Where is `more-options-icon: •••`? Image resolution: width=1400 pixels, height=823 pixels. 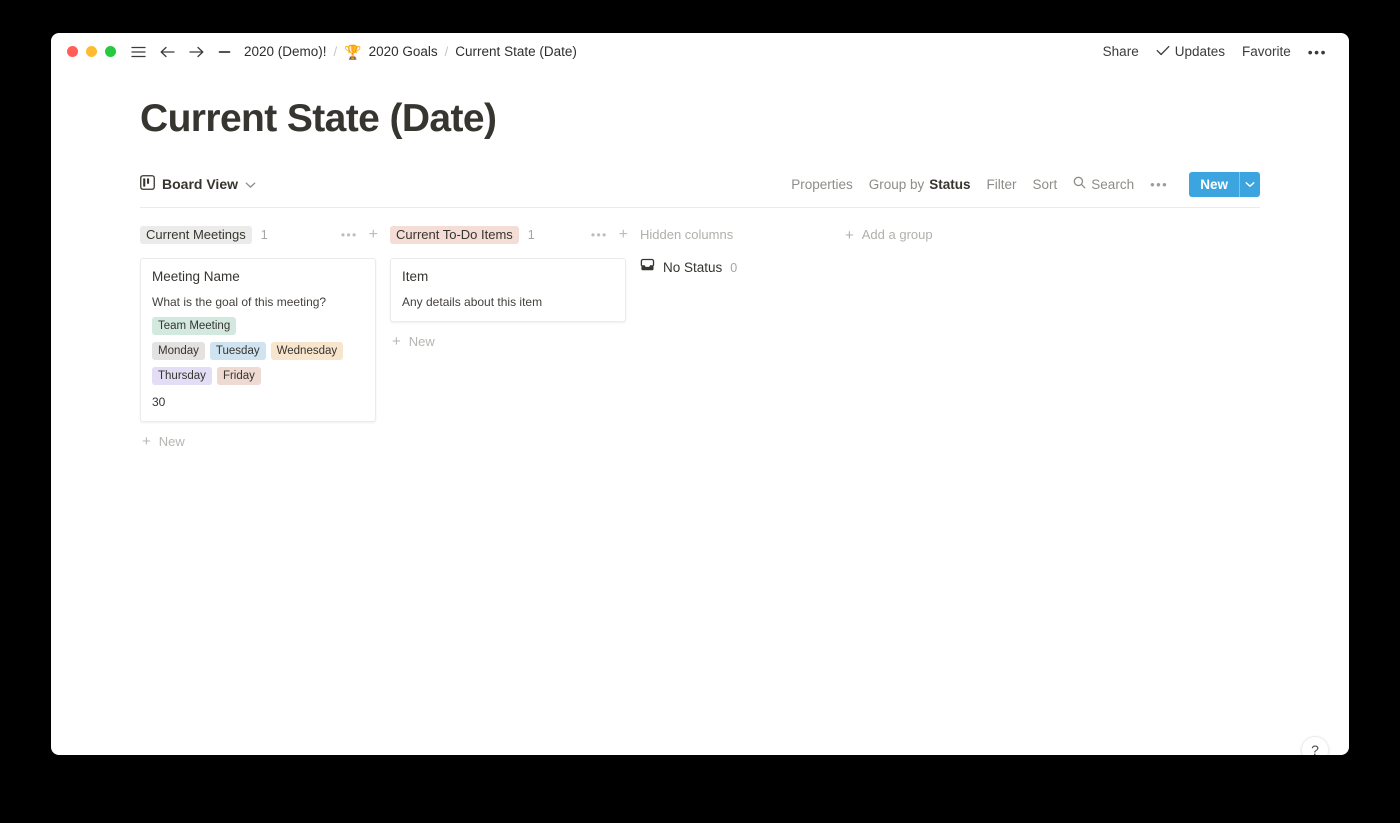 more-options-icon: ••• is located at coordinates (1317, 52).